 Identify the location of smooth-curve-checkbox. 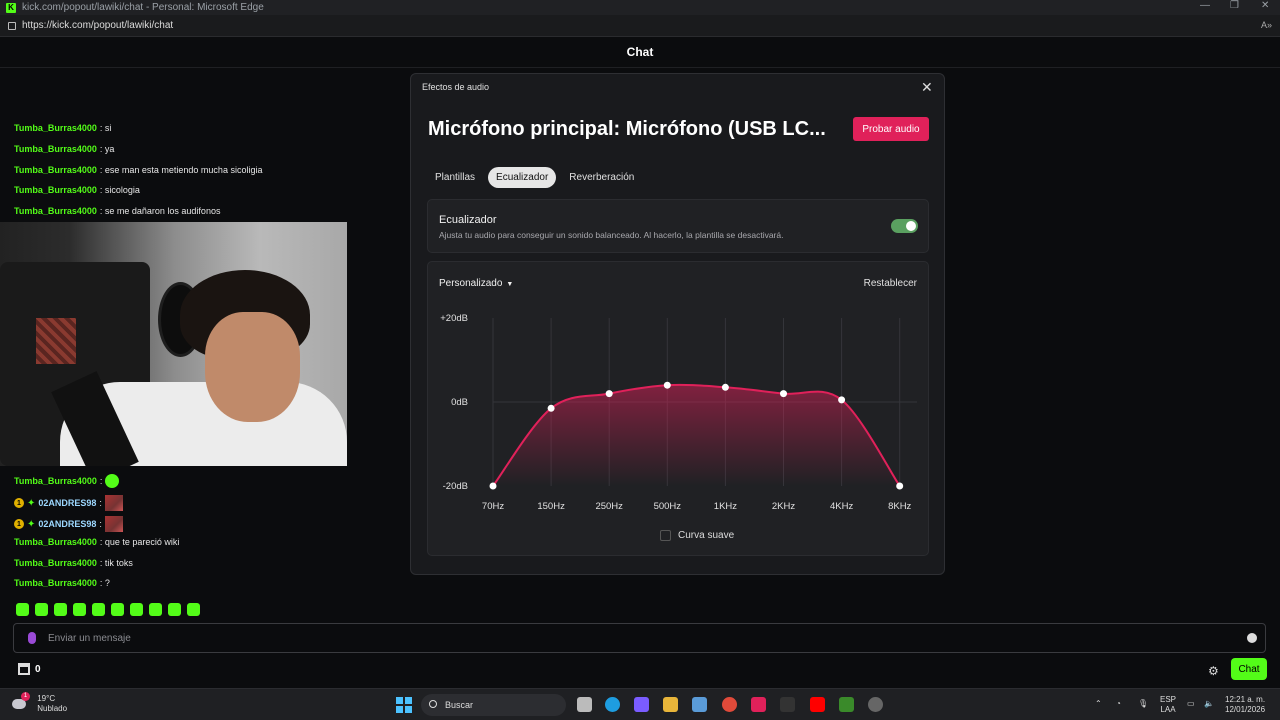
(665, 535).